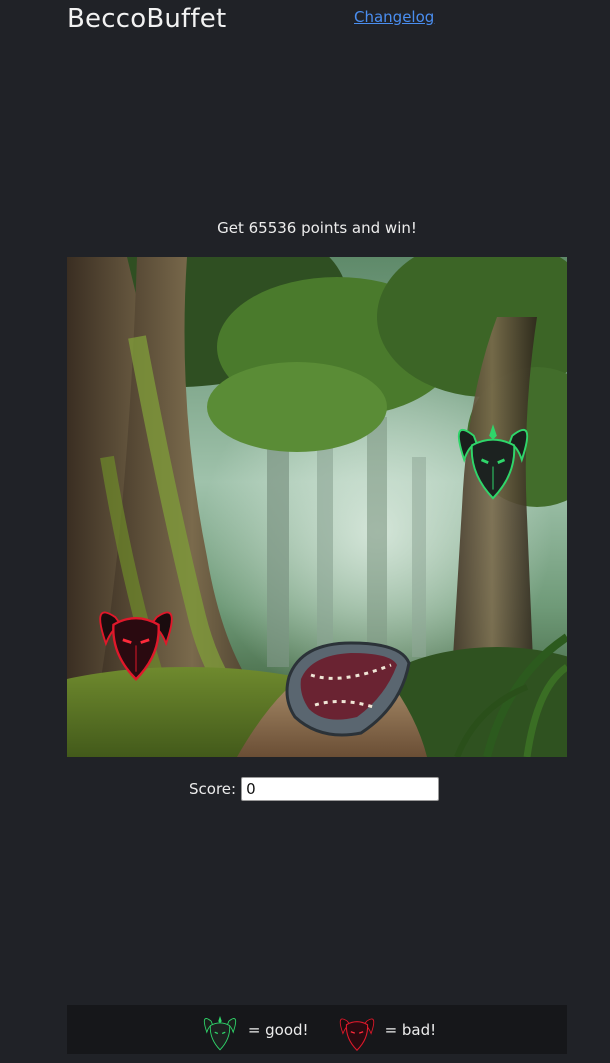  I want to click on score-field, so click(340, 789).